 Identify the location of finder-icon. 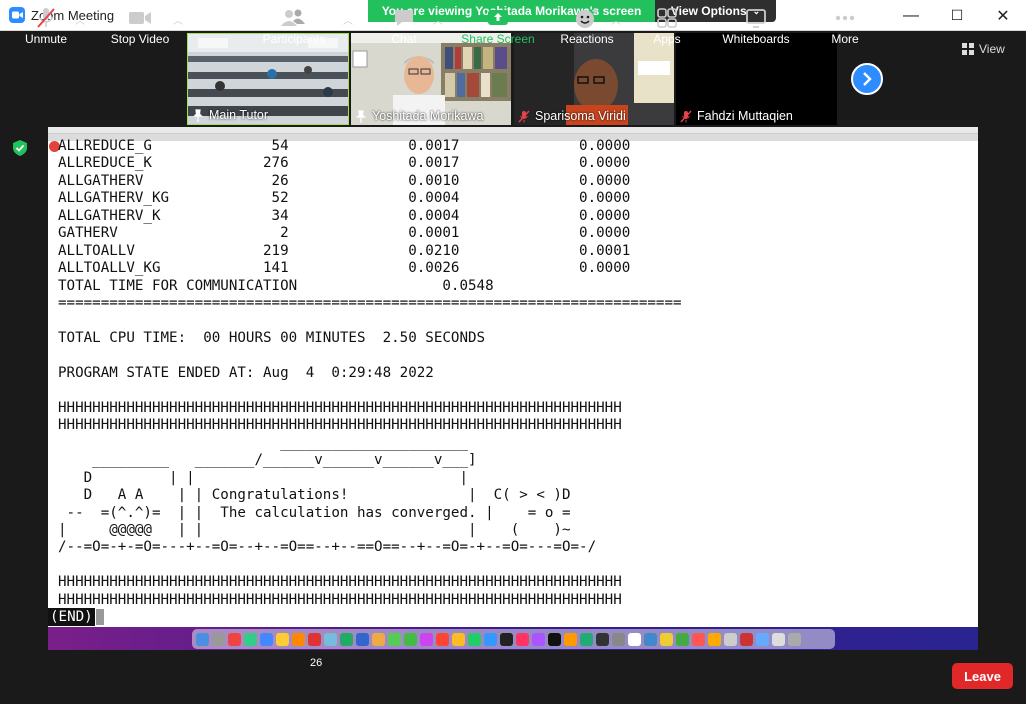
(202, 639).